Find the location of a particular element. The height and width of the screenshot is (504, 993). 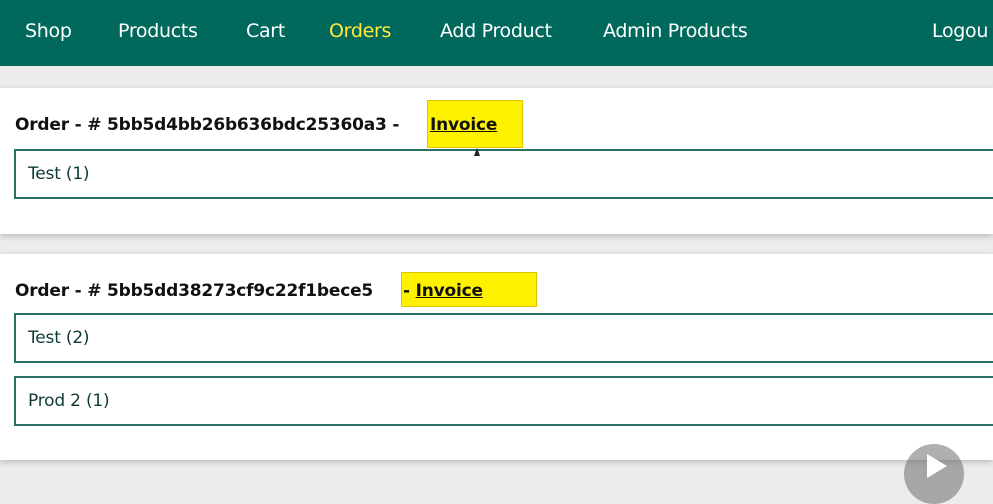

nav-item-shop: Shop is located at coordinates (48, 31).